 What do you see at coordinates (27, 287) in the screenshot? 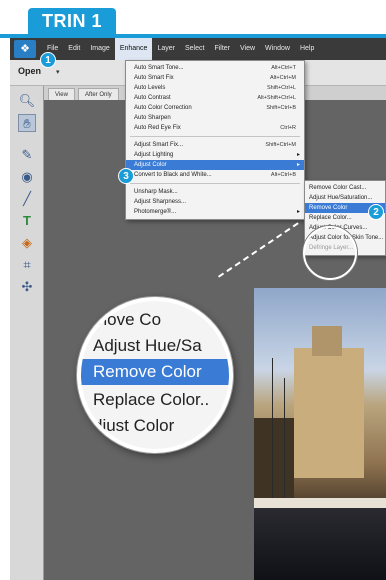
I see `move-icon: ✣` at bounding box center [27, 287].